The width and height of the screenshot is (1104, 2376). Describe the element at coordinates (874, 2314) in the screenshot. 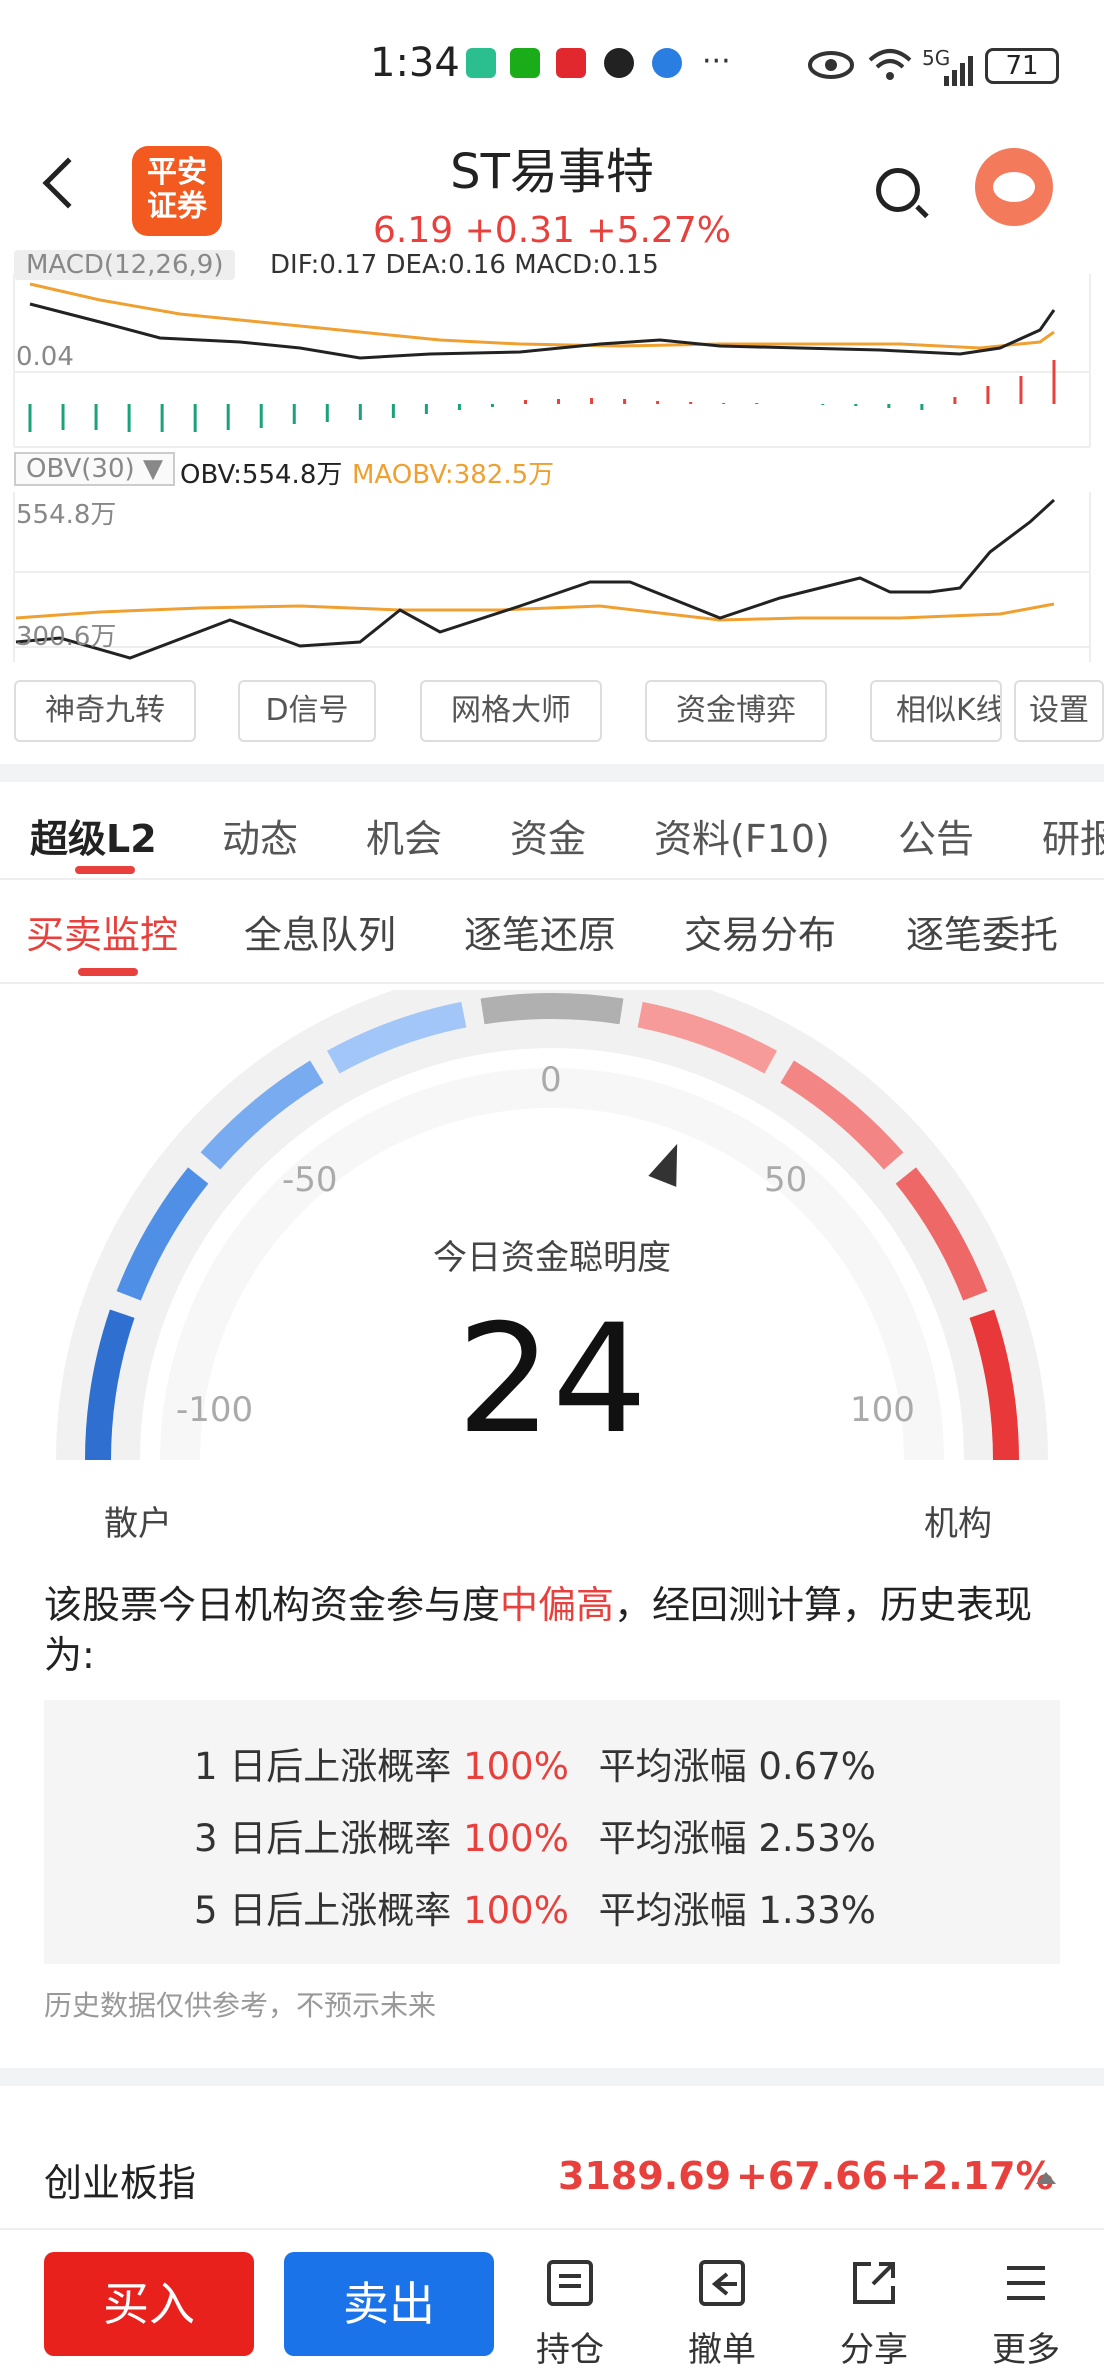

I see `share-button: 分享` at that location.